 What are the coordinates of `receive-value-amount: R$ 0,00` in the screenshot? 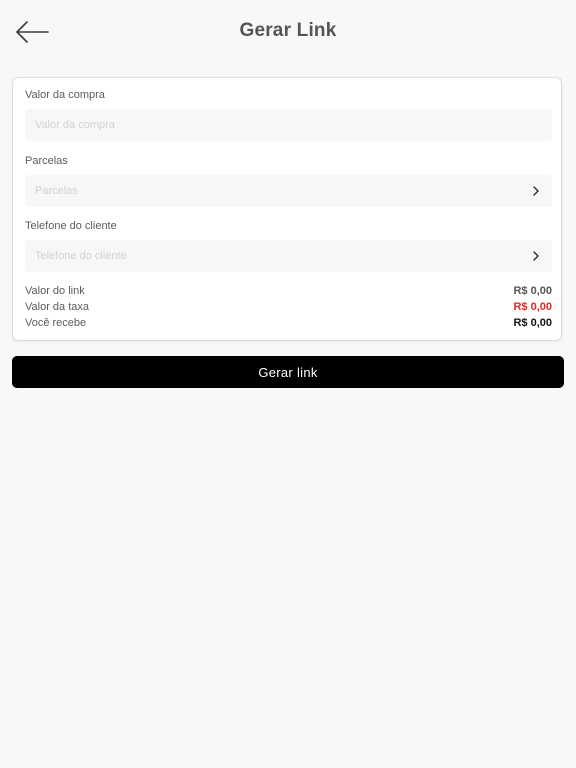 It's located at (532, 323).